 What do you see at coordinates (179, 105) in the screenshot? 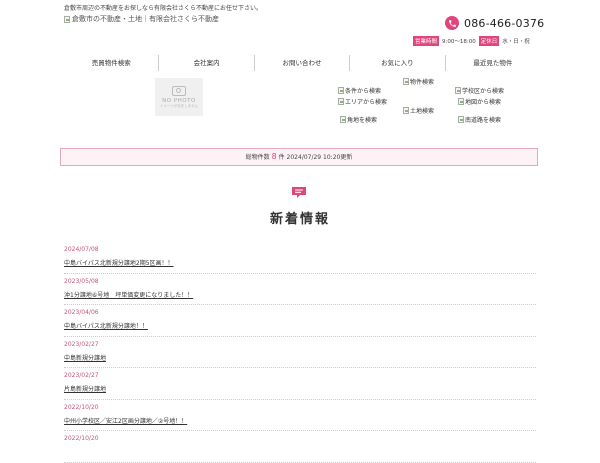
I see `no-photo-subtitle: イメージが存在しません` at bounding box center [179, 105].